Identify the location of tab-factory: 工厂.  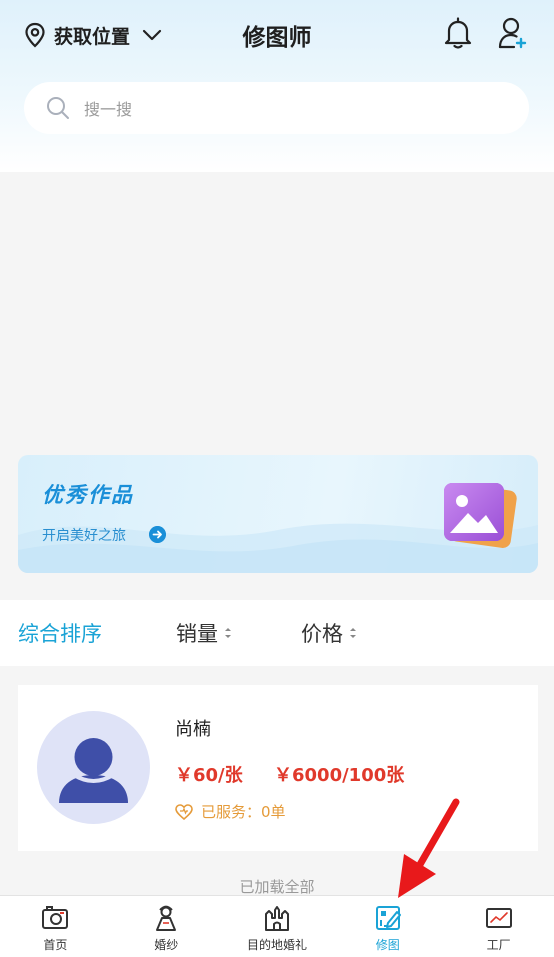
(498, 926).